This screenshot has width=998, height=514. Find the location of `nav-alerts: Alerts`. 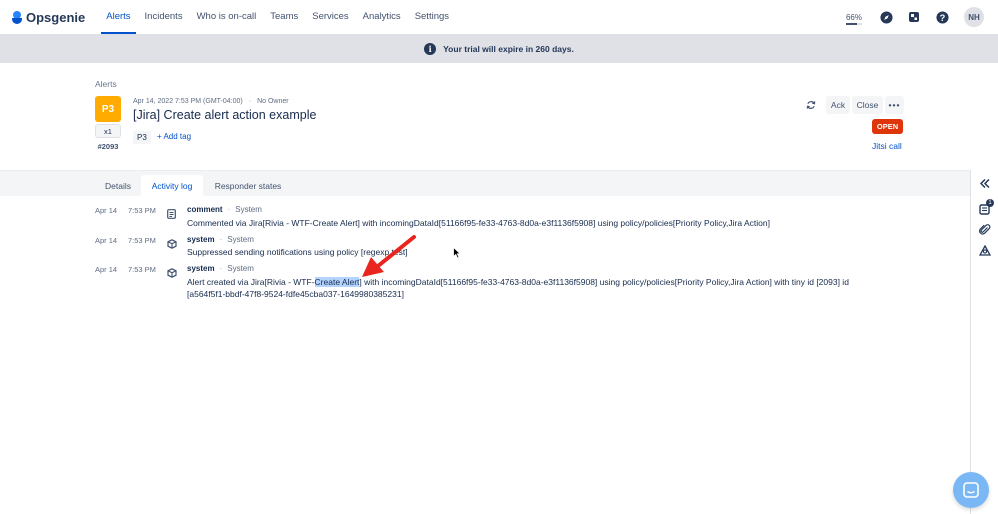

nav-alerts: Alerts is located at coordinates (118, 17).